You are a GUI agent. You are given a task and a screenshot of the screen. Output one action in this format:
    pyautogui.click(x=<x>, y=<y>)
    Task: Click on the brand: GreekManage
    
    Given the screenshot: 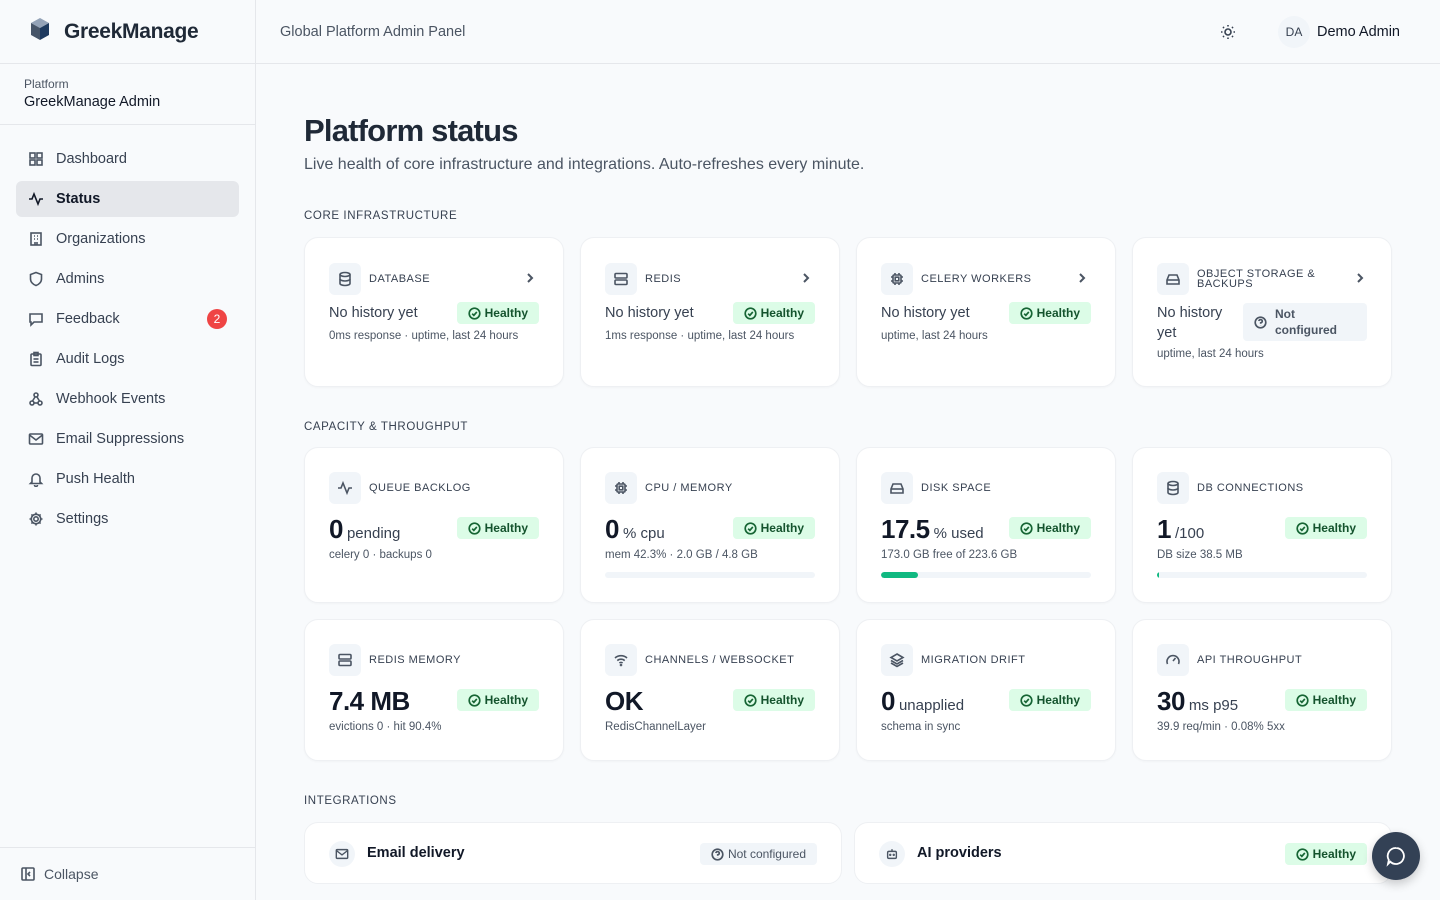 What is the action you would take?
    pyautogui.click(x=127, y=32)
    